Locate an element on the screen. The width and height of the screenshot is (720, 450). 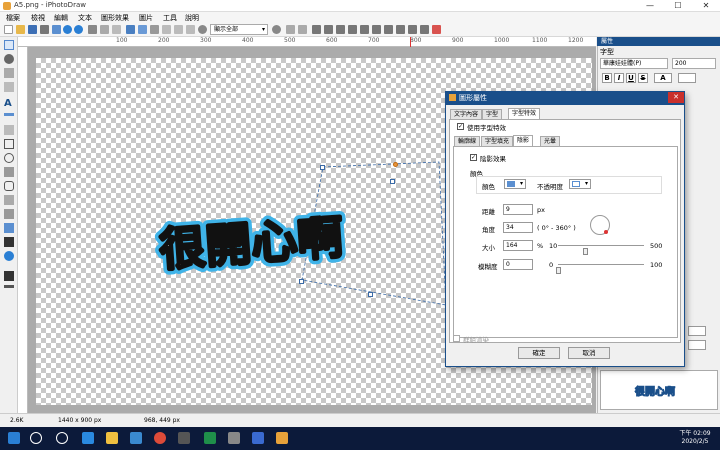
layers-icon is located at coordinates (340, 29).